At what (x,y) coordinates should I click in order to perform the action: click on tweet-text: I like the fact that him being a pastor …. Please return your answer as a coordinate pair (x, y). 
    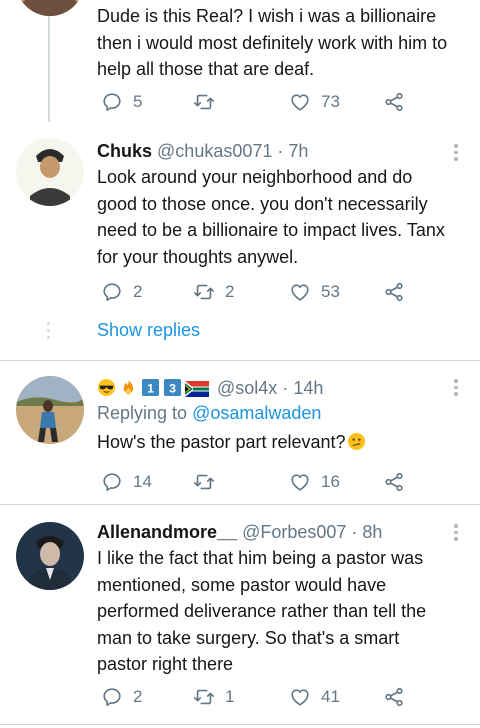
    Looking at the image, I should click on (262, 611).